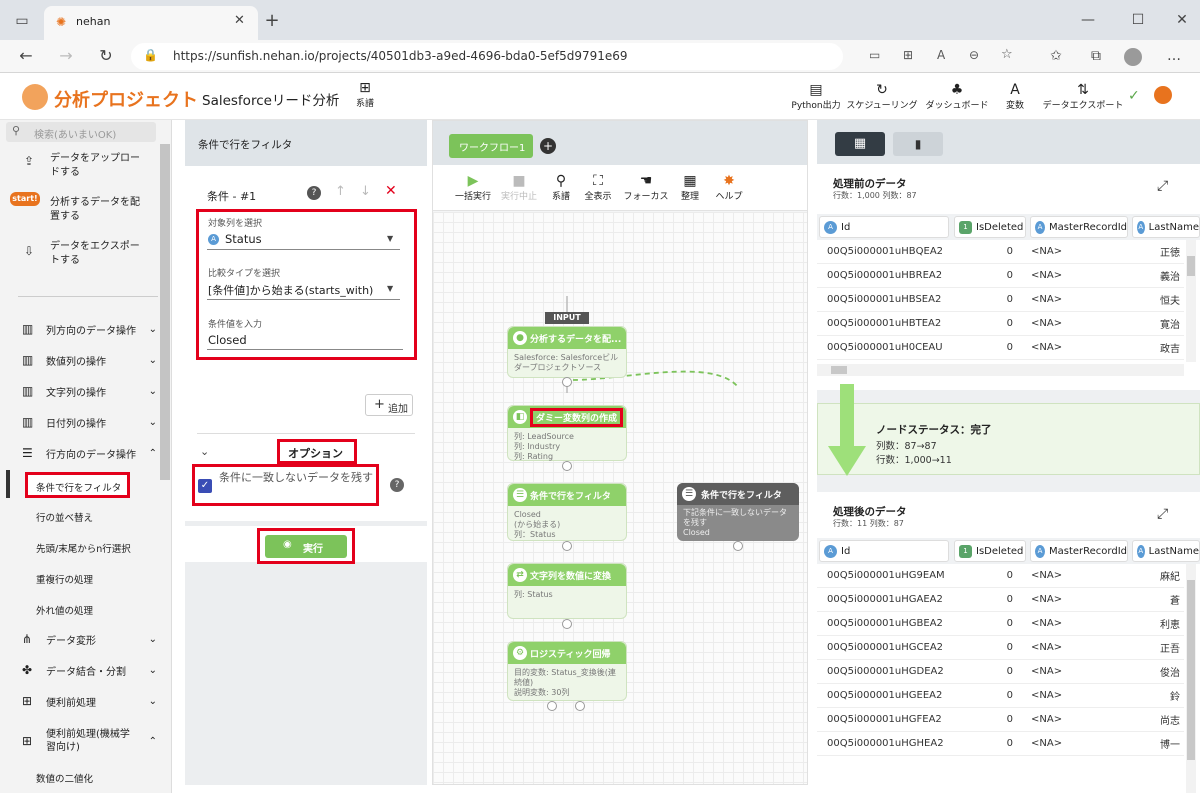 The height and width of the screenshot is (793, 1200). Describe the element at coordinates (340, 191) in the screenshot. I see `move-up-icon: ↑` at that location.